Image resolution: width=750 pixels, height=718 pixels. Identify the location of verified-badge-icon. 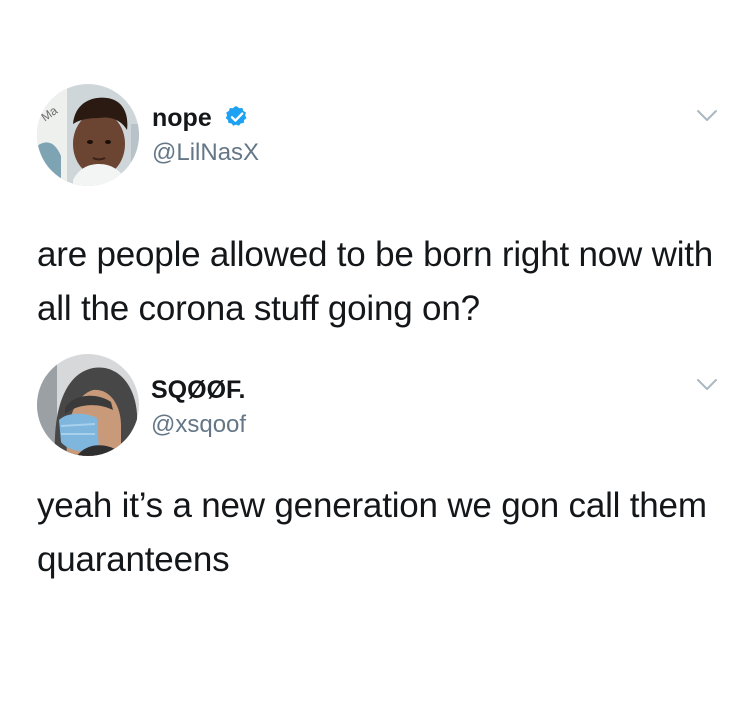
(236, 116).